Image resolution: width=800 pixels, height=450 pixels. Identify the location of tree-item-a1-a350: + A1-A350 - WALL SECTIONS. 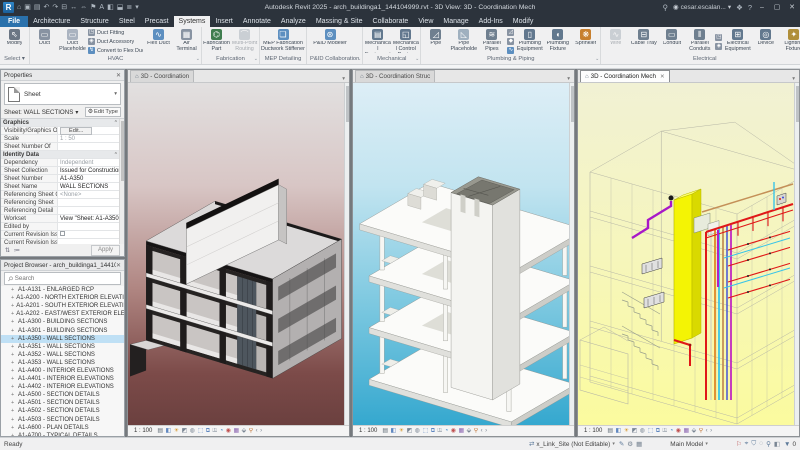
(62, 338).